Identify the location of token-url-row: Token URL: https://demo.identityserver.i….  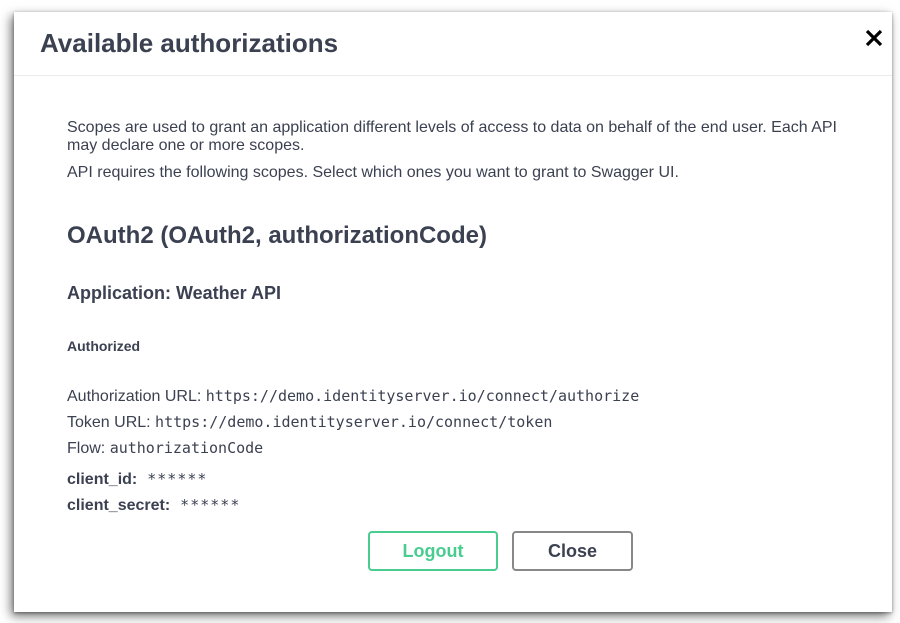
(309, 422).